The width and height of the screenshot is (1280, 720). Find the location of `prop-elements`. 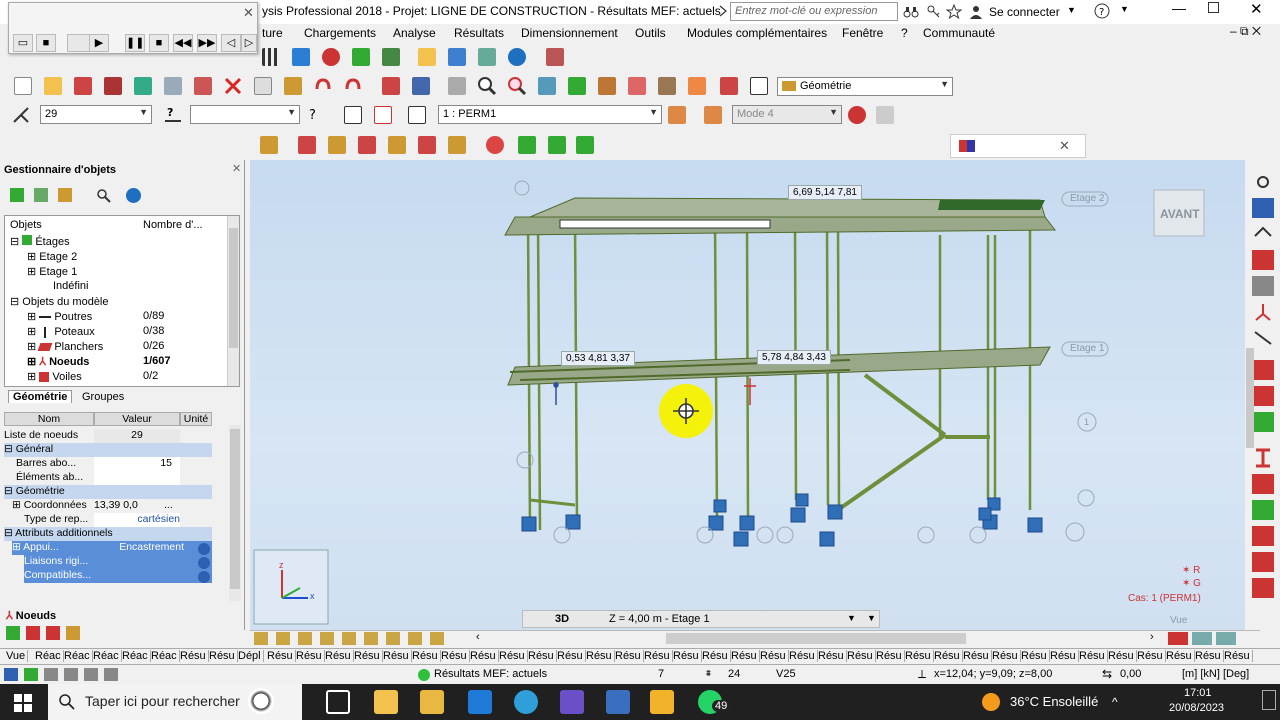

prop-elements is located at coordinates (137, 478).